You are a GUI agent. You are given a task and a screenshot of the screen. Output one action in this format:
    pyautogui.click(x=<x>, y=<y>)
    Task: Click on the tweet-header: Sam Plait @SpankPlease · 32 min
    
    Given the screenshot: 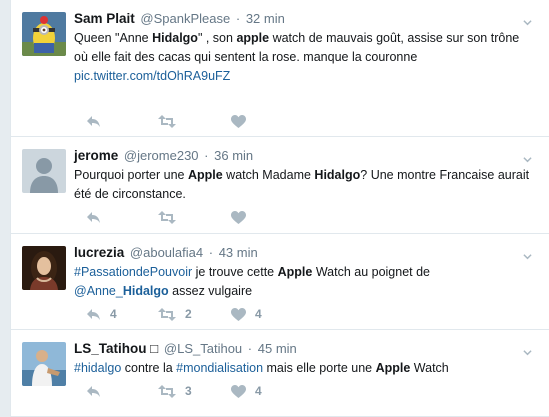 What is the action you would take?
    pyautogui.click(x=305, y=19)
    